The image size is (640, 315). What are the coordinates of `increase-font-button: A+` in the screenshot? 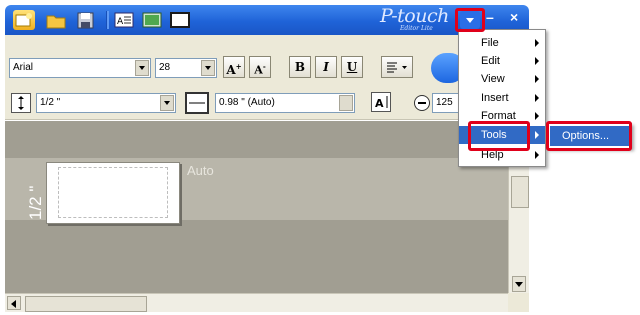 It's located at (234, 67).